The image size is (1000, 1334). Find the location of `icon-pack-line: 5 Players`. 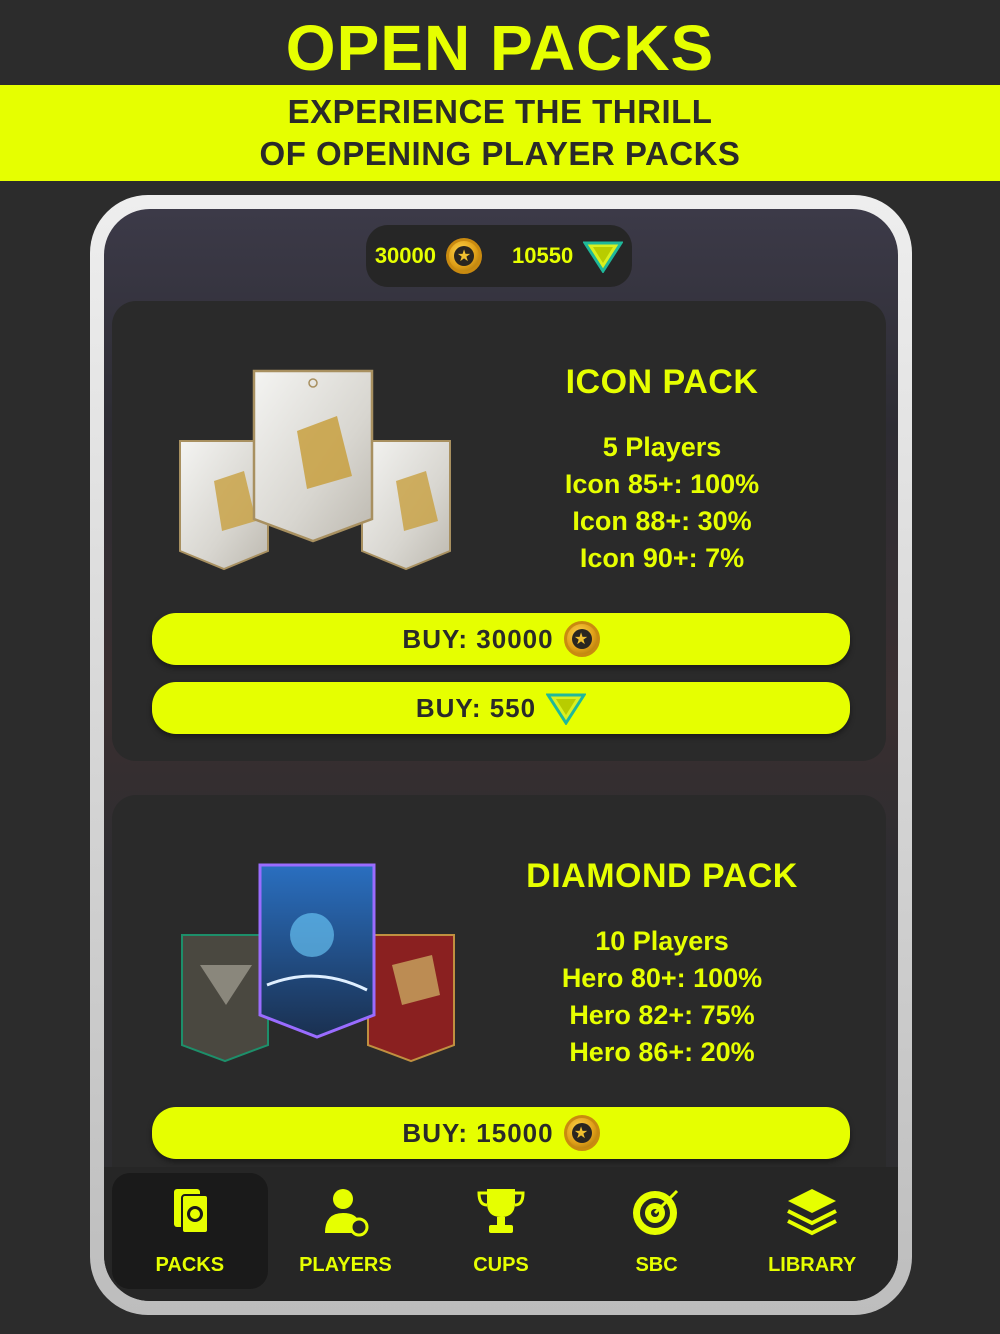

icon-pack-line: 5 Players is located at coordinates (662, 447).